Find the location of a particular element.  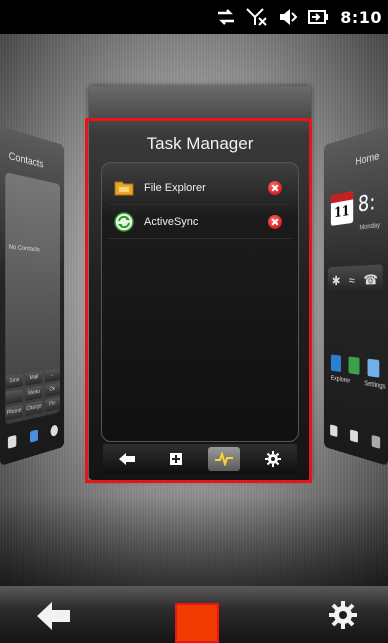

home-connectivity-row: ✱ ≈ ☎ is located at coordinates (355, 279).